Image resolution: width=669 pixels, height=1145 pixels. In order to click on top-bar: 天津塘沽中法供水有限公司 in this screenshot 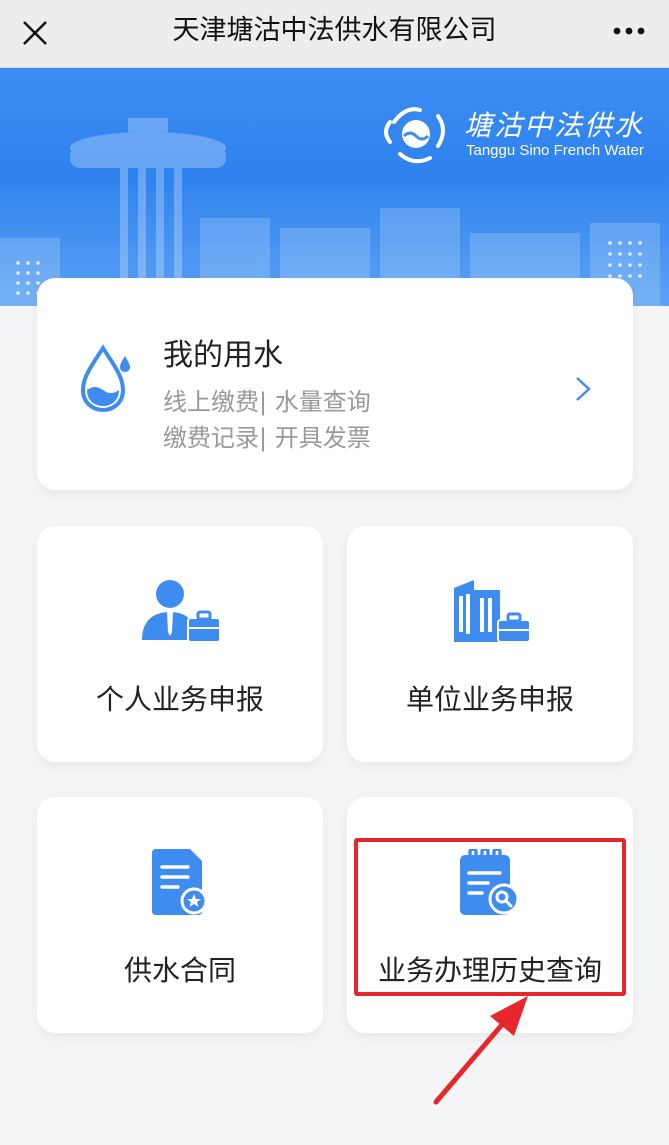, I will do `click(334, 34)`.